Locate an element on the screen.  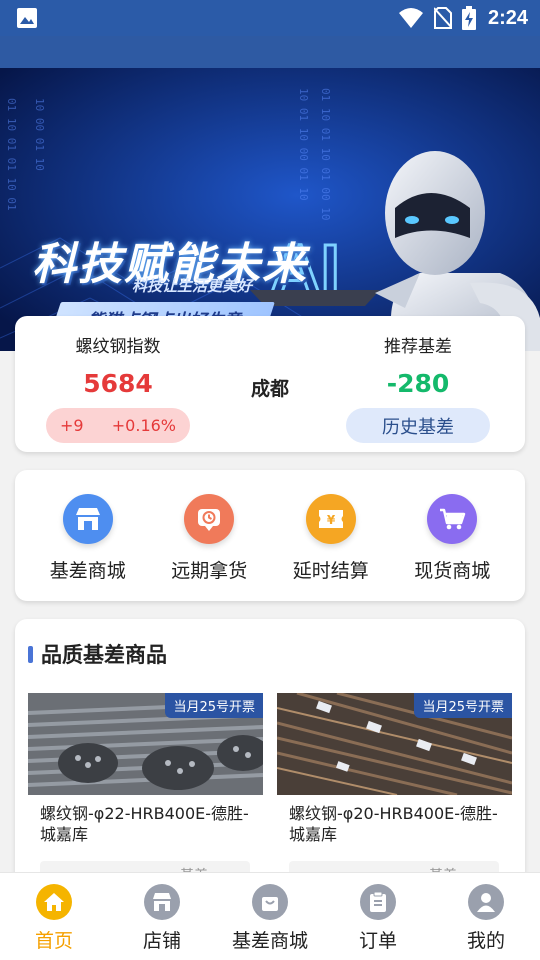
recommended-basis-block: 推荐基差 -280 历史基差 is located at coordinates (418, 387).